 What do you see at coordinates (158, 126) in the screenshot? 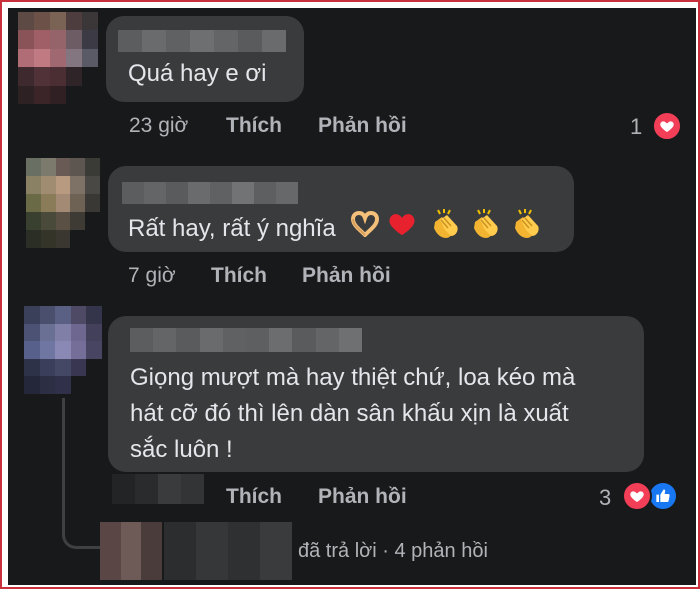
I see `comment-time: 23 giờ` at bounding box center [158, 126].